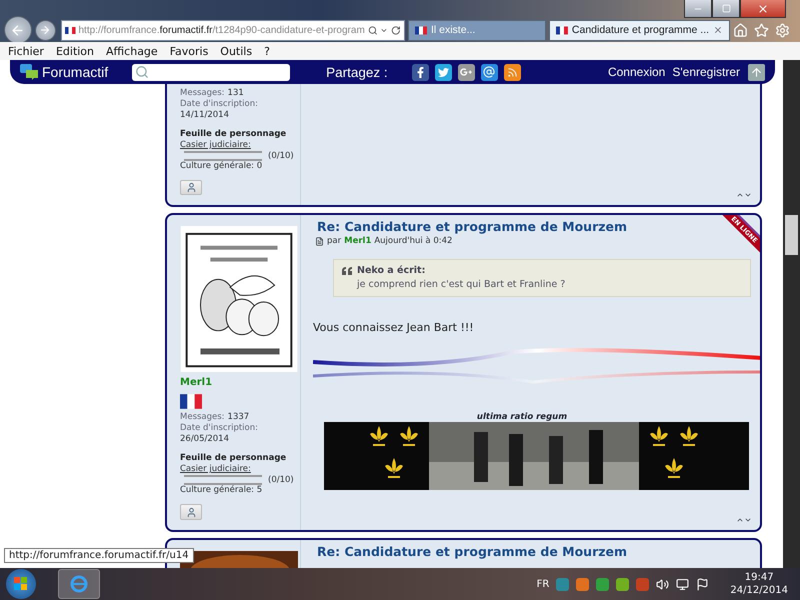  I want to click on back-button, so click(18, 30).